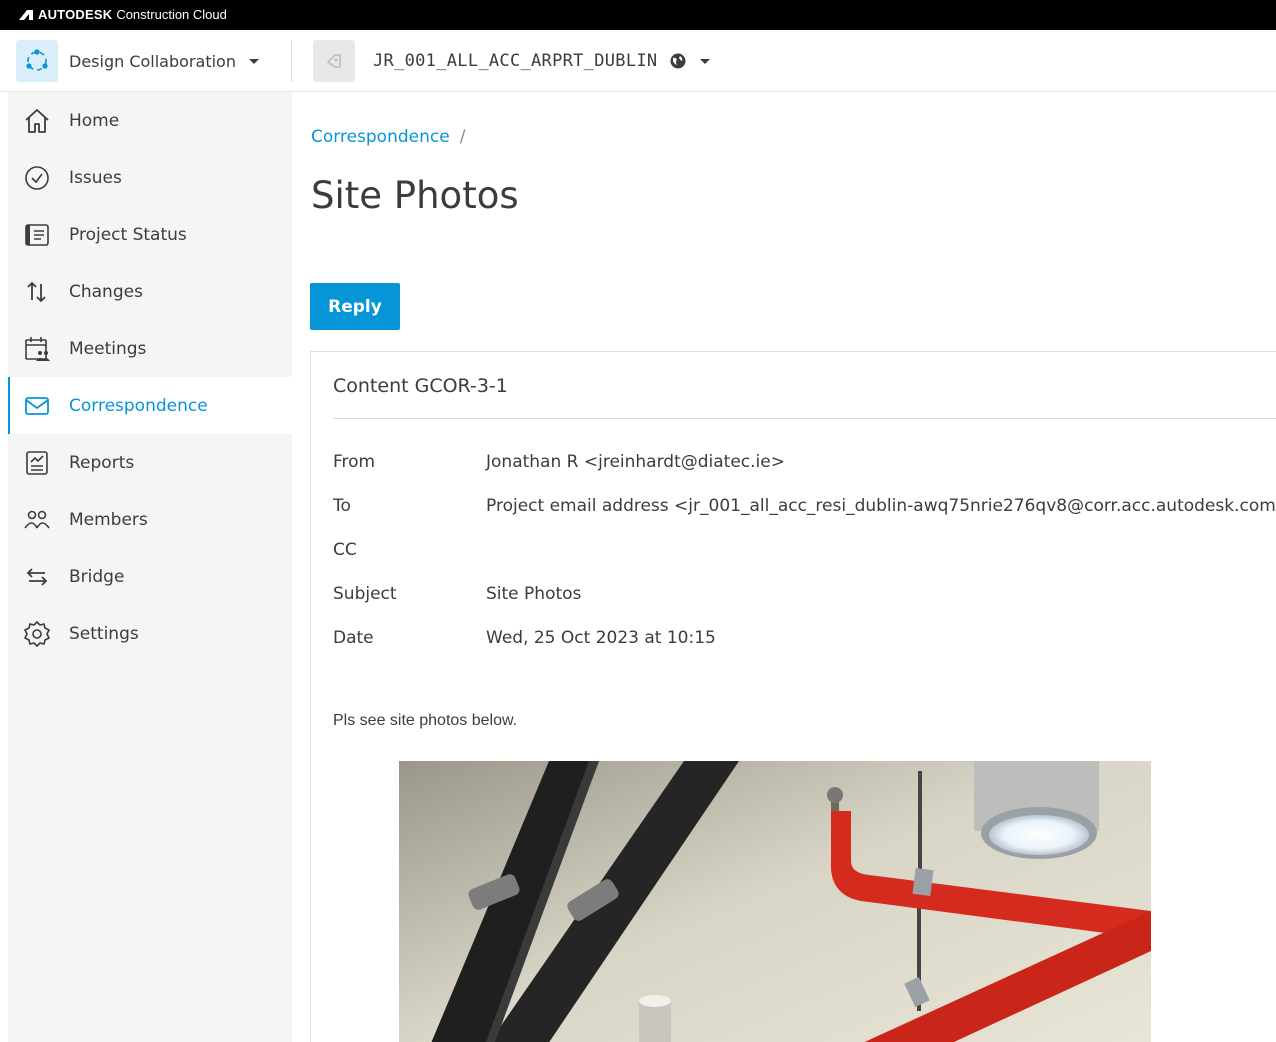  I want to click on email-body-text: Pls see site photos below., so click(425, 720).